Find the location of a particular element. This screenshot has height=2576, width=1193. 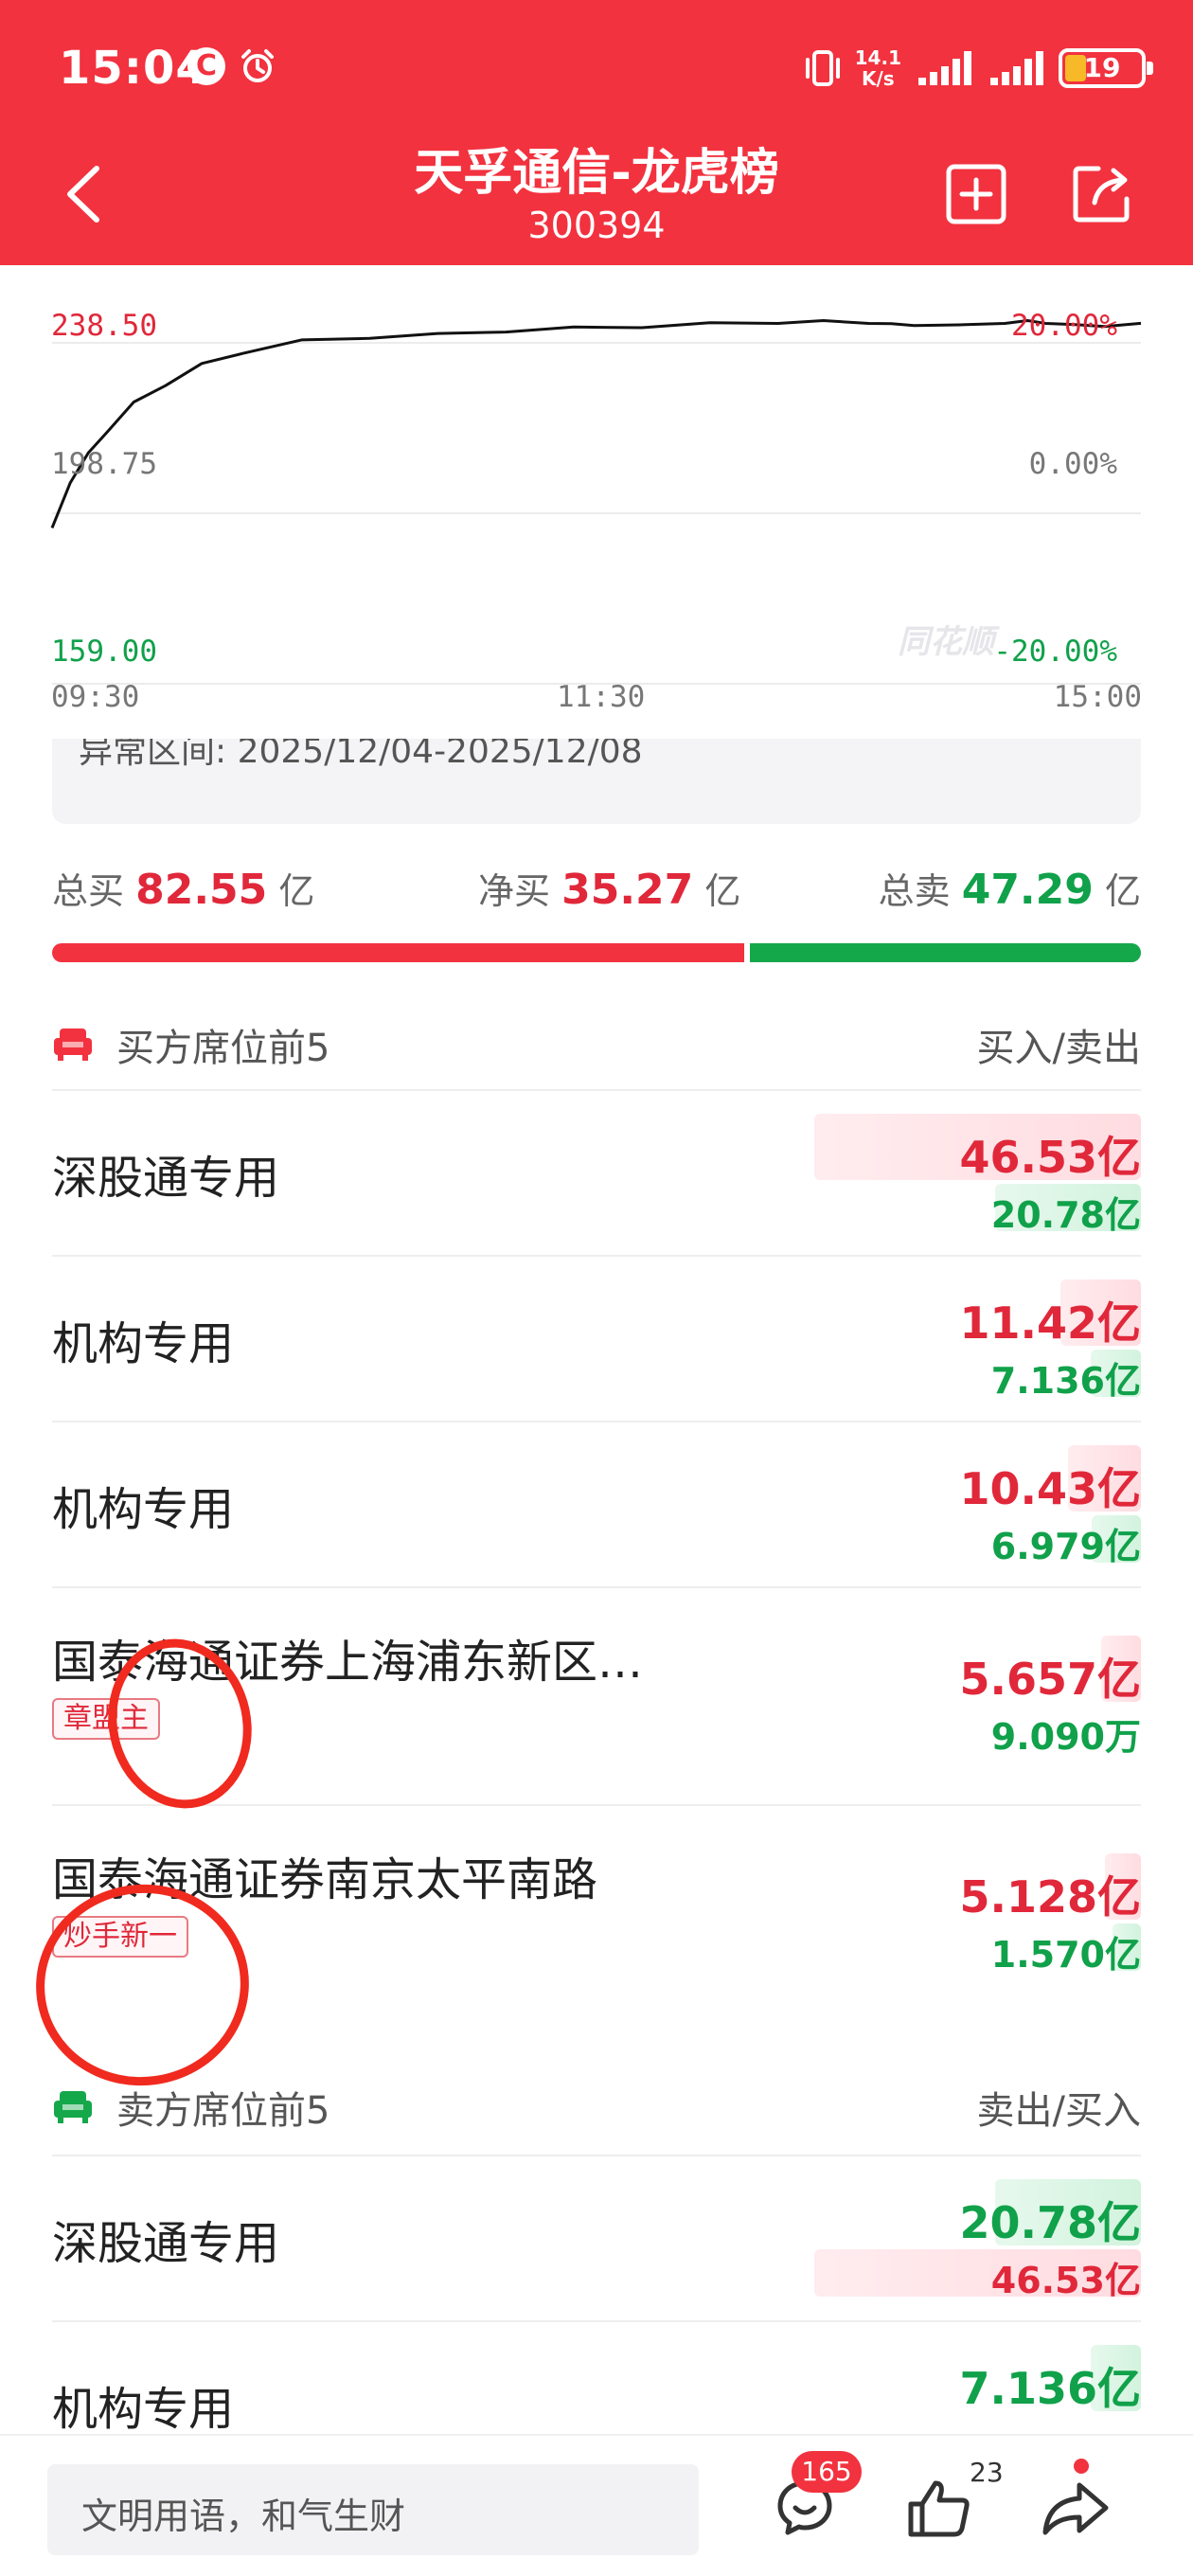

sellers-column-label: 卖出/买入 is located at coordinates (1058, 2111).